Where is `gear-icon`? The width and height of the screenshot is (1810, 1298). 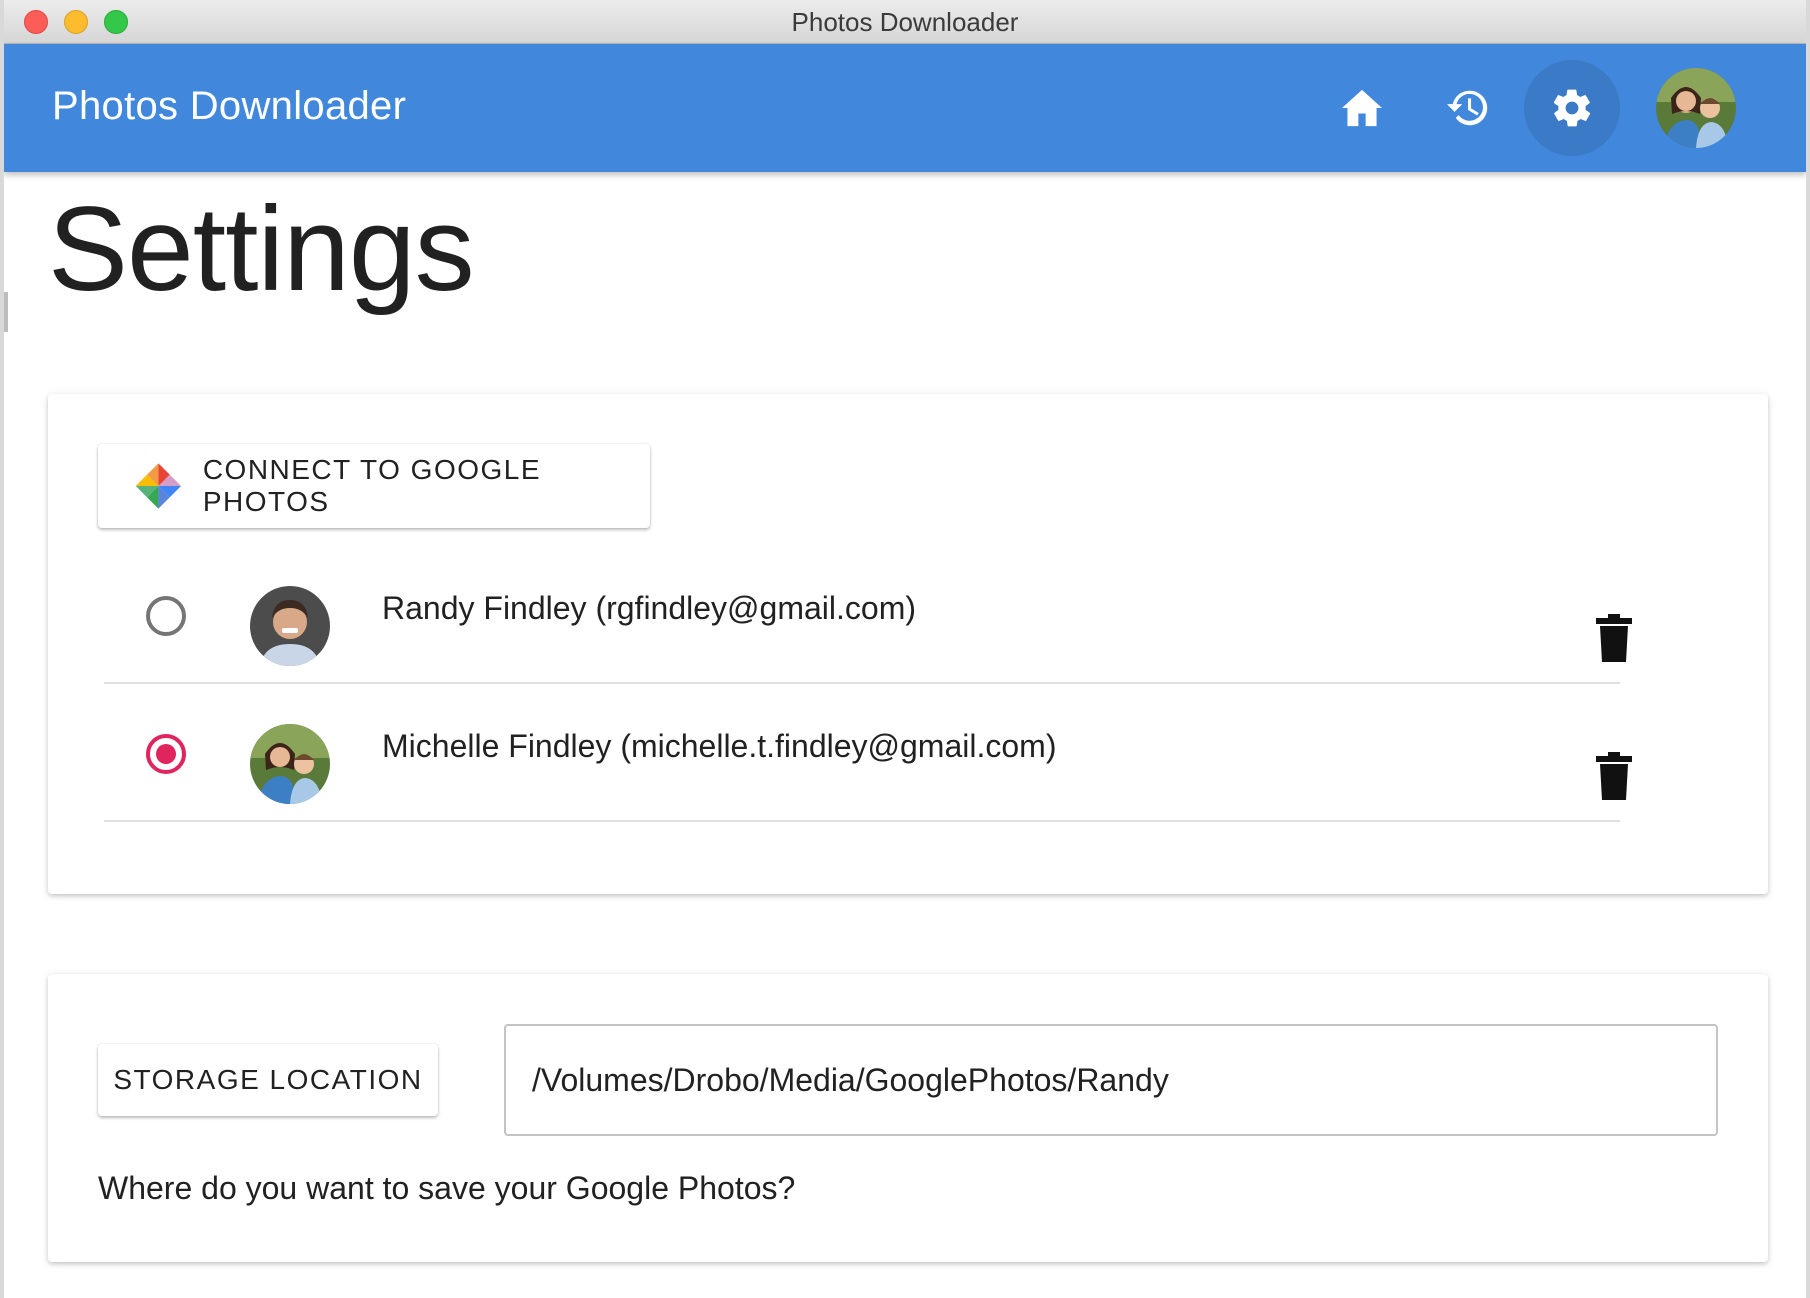 gear-icon is located at coordinates (1572, 108).